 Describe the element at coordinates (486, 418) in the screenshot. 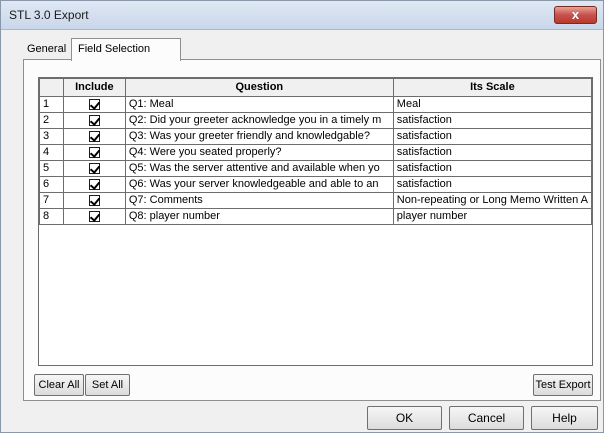

I see `cancel-button: Cancel` at that location.